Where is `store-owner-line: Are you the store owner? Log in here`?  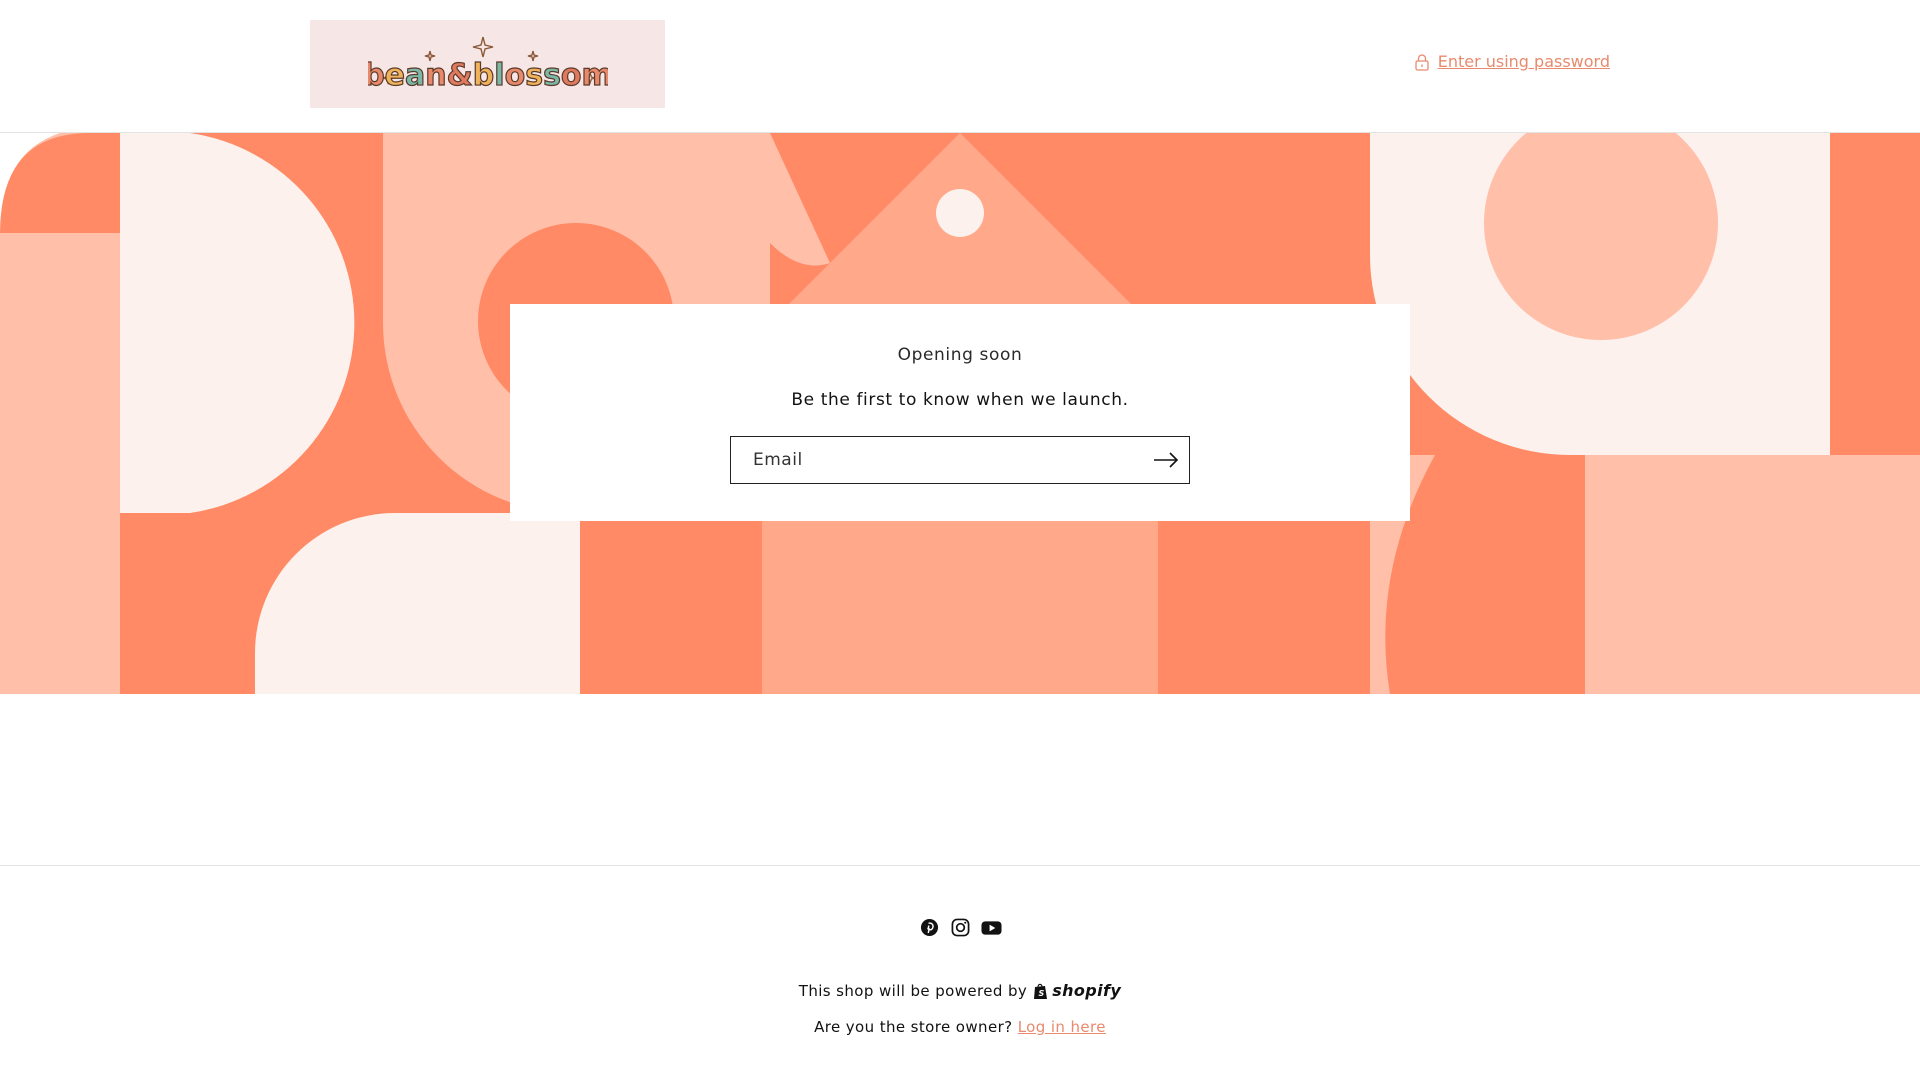
store-owner-line: Are you the store owner? Log in here is located at coordinates (960, 1027).